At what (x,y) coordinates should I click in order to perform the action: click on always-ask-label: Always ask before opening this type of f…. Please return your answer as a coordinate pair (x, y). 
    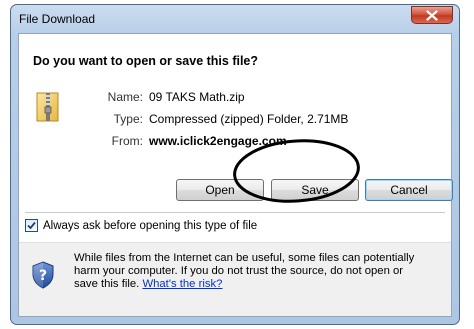
    Looking at the image, I should click on (150, 226).